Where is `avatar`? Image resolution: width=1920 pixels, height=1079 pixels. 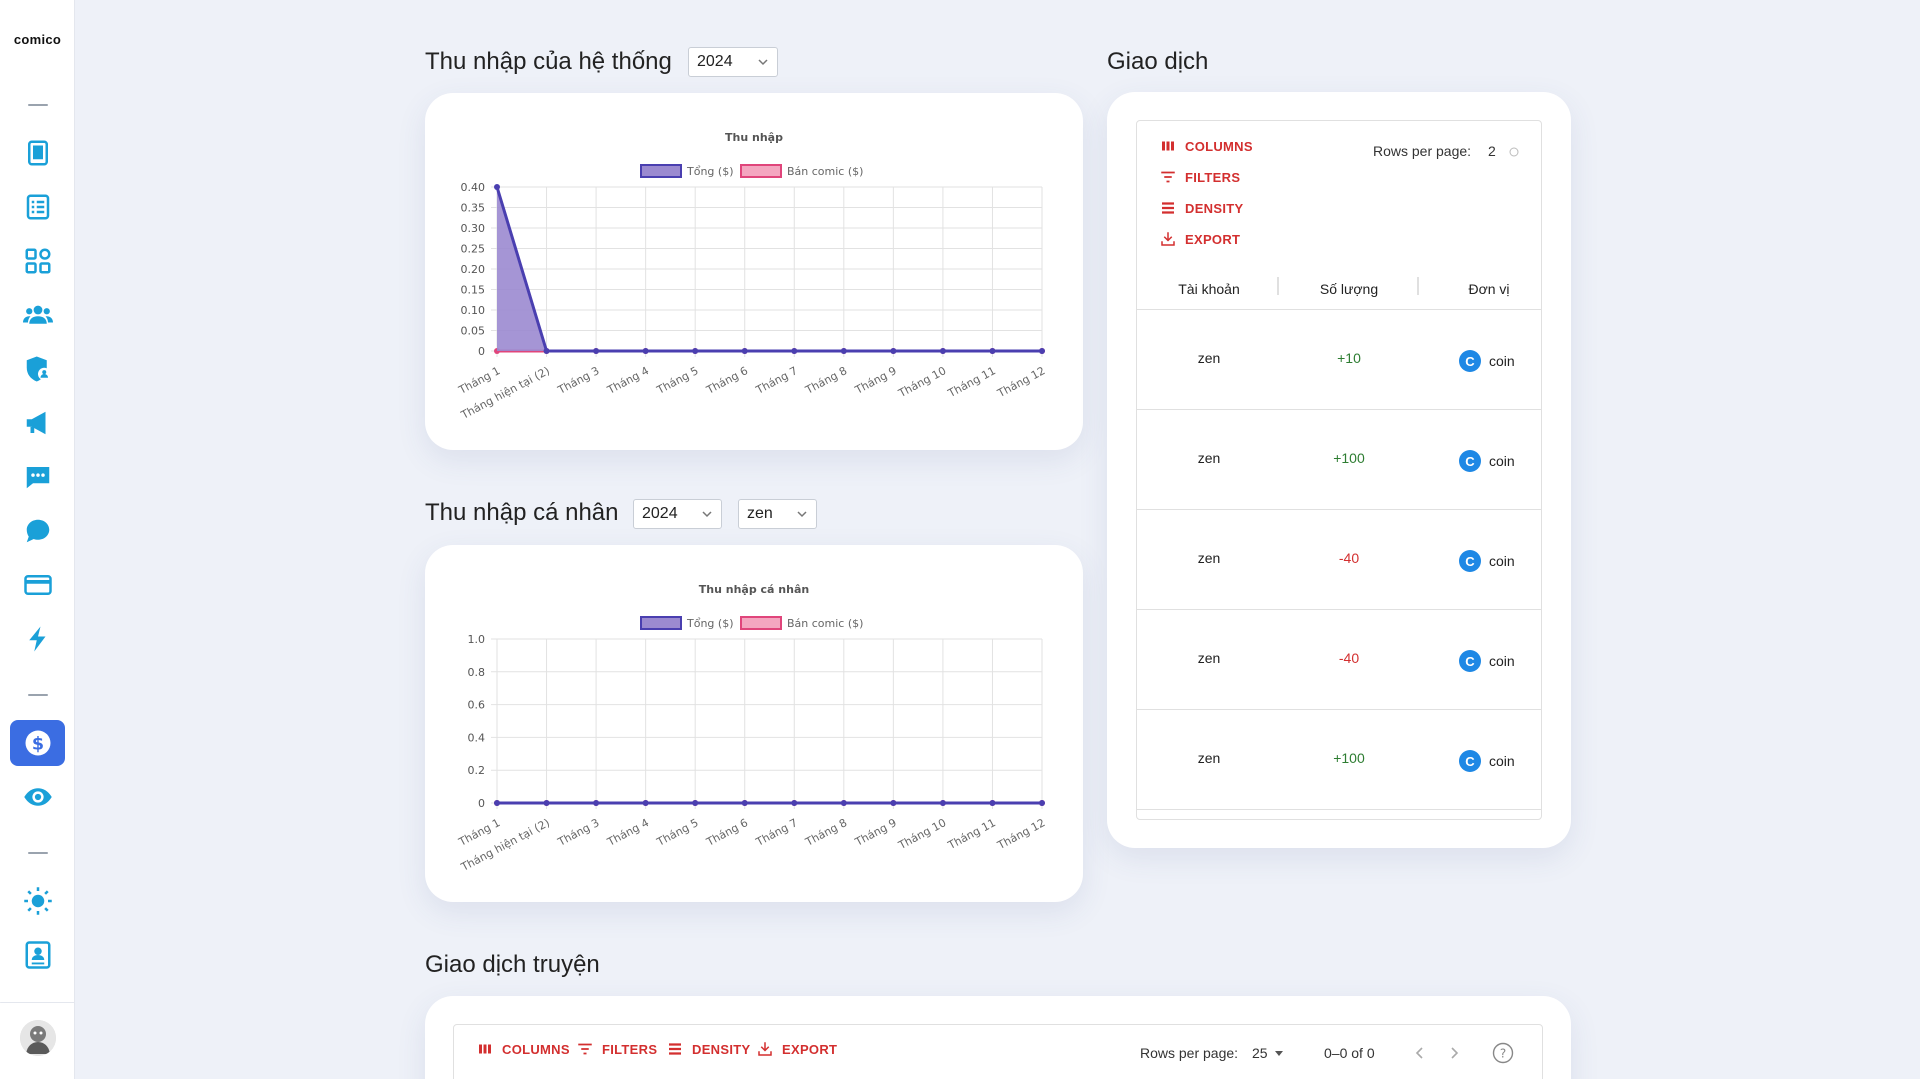
avatar is located at coordinates (38, 1038).